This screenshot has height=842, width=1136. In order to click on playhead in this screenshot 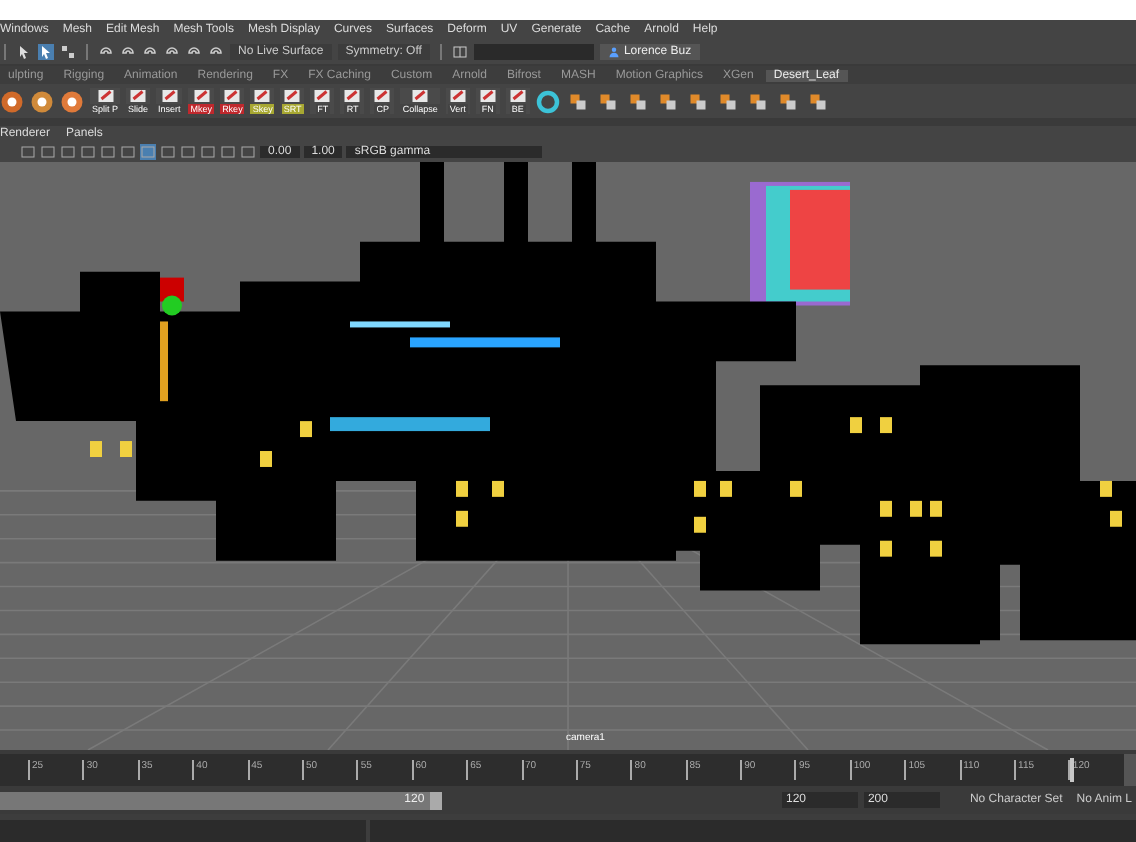, I will do `click(1071, 770)`.